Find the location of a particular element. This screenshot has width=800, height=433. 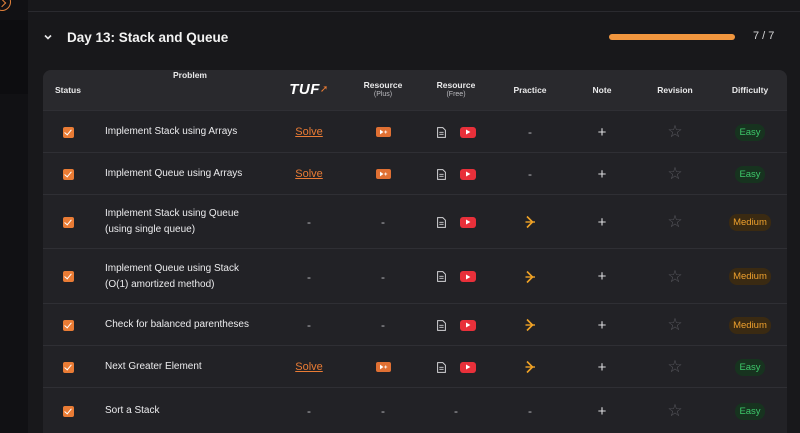

col-resource-plus-label: Resource is located at coordinates (383, 85).